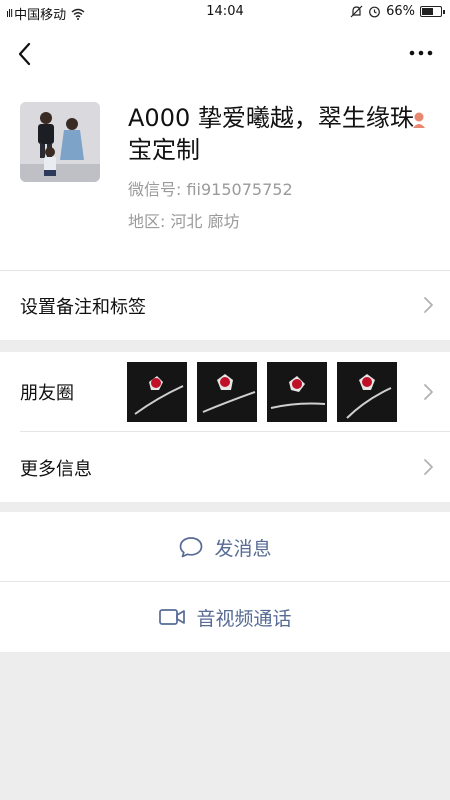 The height and width of the screenshot is (800, 450). Describe the element at coordinates (225, 12) in the screenshot. I see `status-bar: ıll 中国移动 14:04 66%` at that location.